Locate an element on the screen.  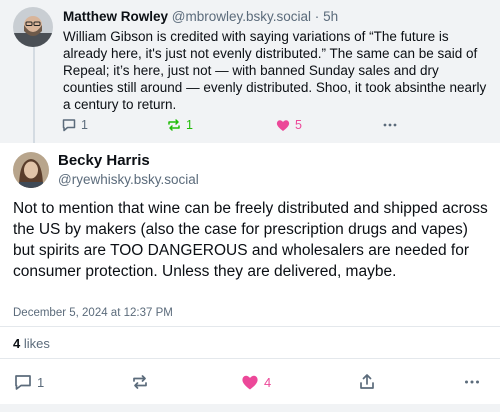
repost-button: 1 is located at coordinates (179, 125).